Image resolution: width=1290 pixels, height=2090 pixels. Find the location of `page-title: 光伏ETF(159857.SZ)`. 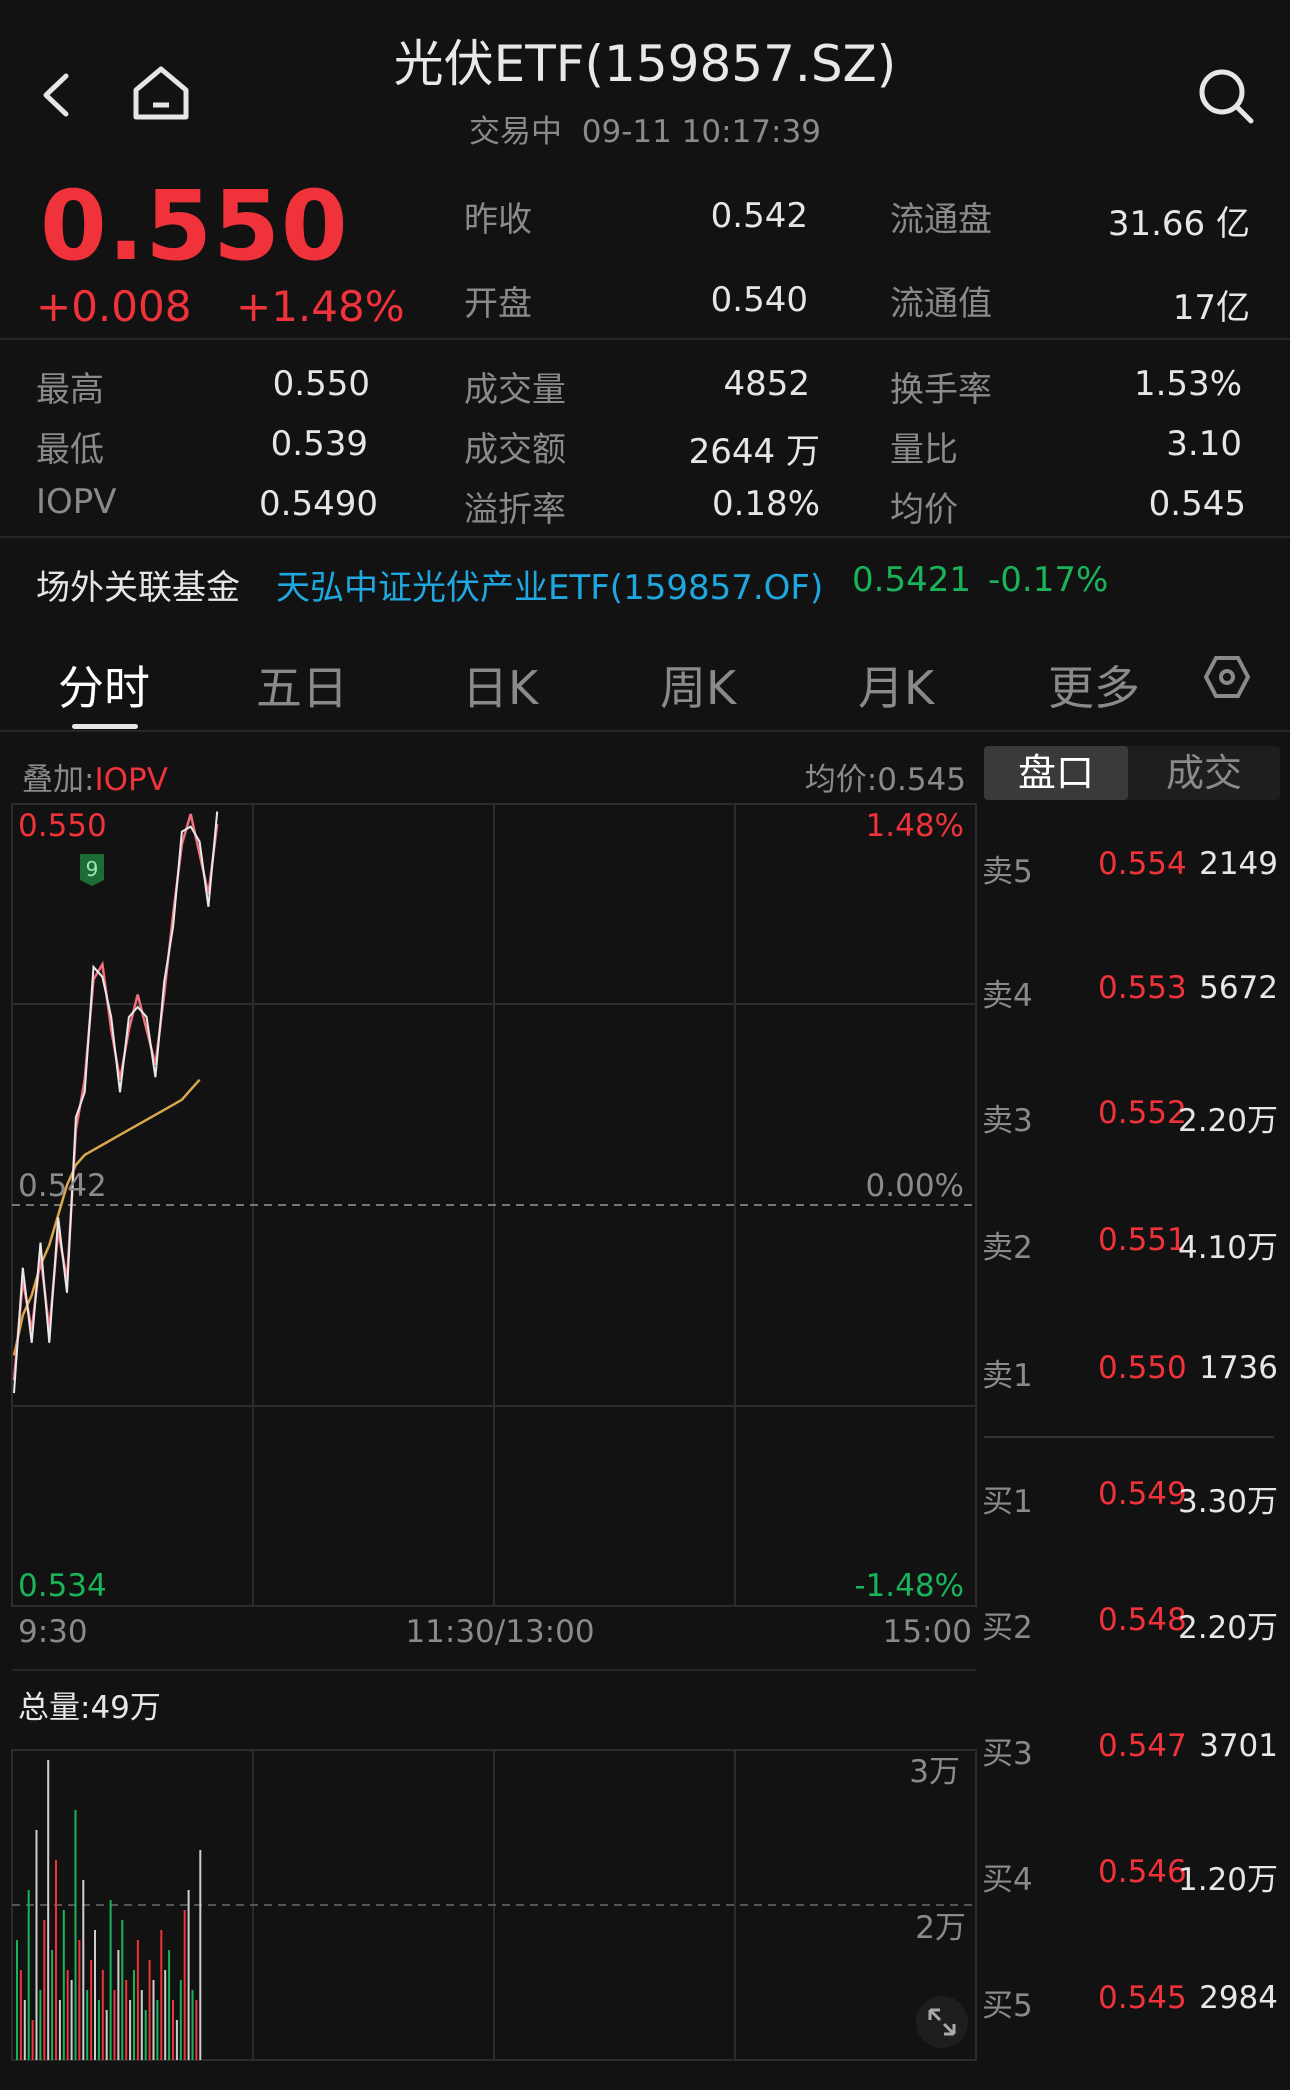

page-title: 光伏ETF(159857.SZ) is located at coordinates (645, 64).